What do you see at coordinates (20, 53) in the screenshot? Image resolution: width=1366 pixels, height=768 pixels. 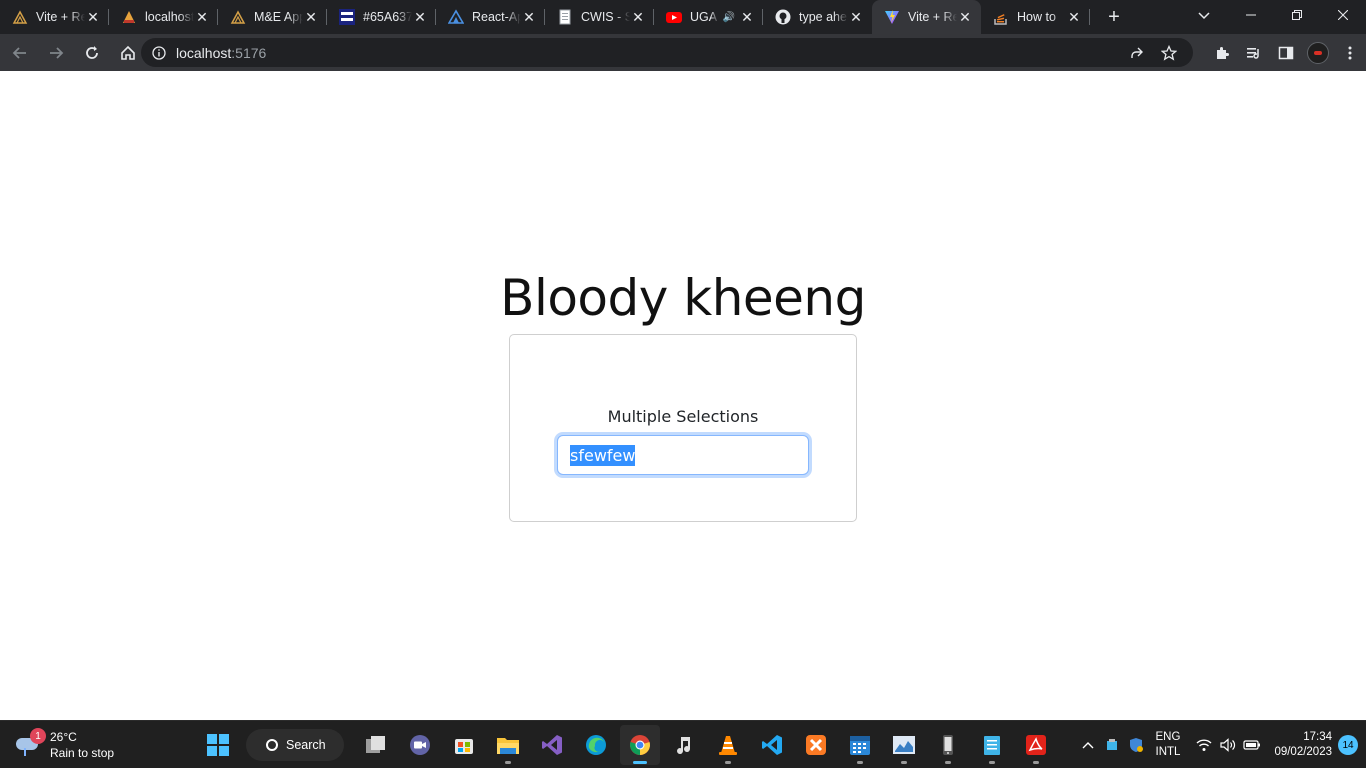 I see `back-button` at bounding box center [20, 53].